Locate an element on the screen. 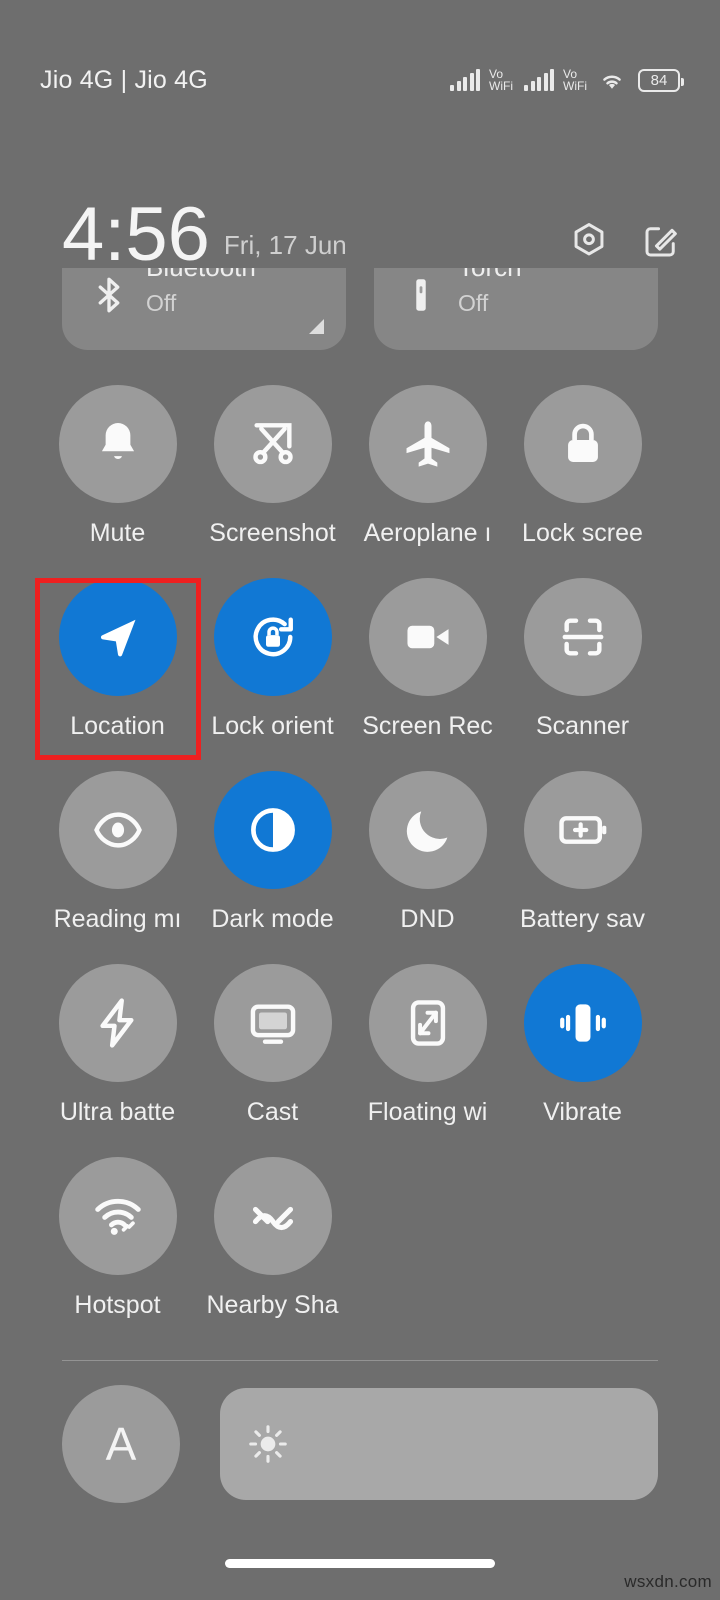  tile-label: Floating wi is located at coordinates (427, 1112).